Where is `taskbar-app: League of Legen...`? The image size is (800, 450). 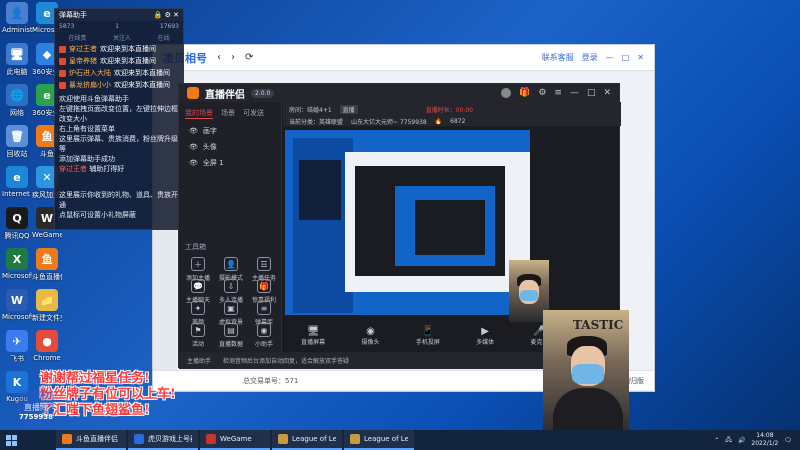 taskbar-app: League of Legen... is located at coordinates (379, 440).